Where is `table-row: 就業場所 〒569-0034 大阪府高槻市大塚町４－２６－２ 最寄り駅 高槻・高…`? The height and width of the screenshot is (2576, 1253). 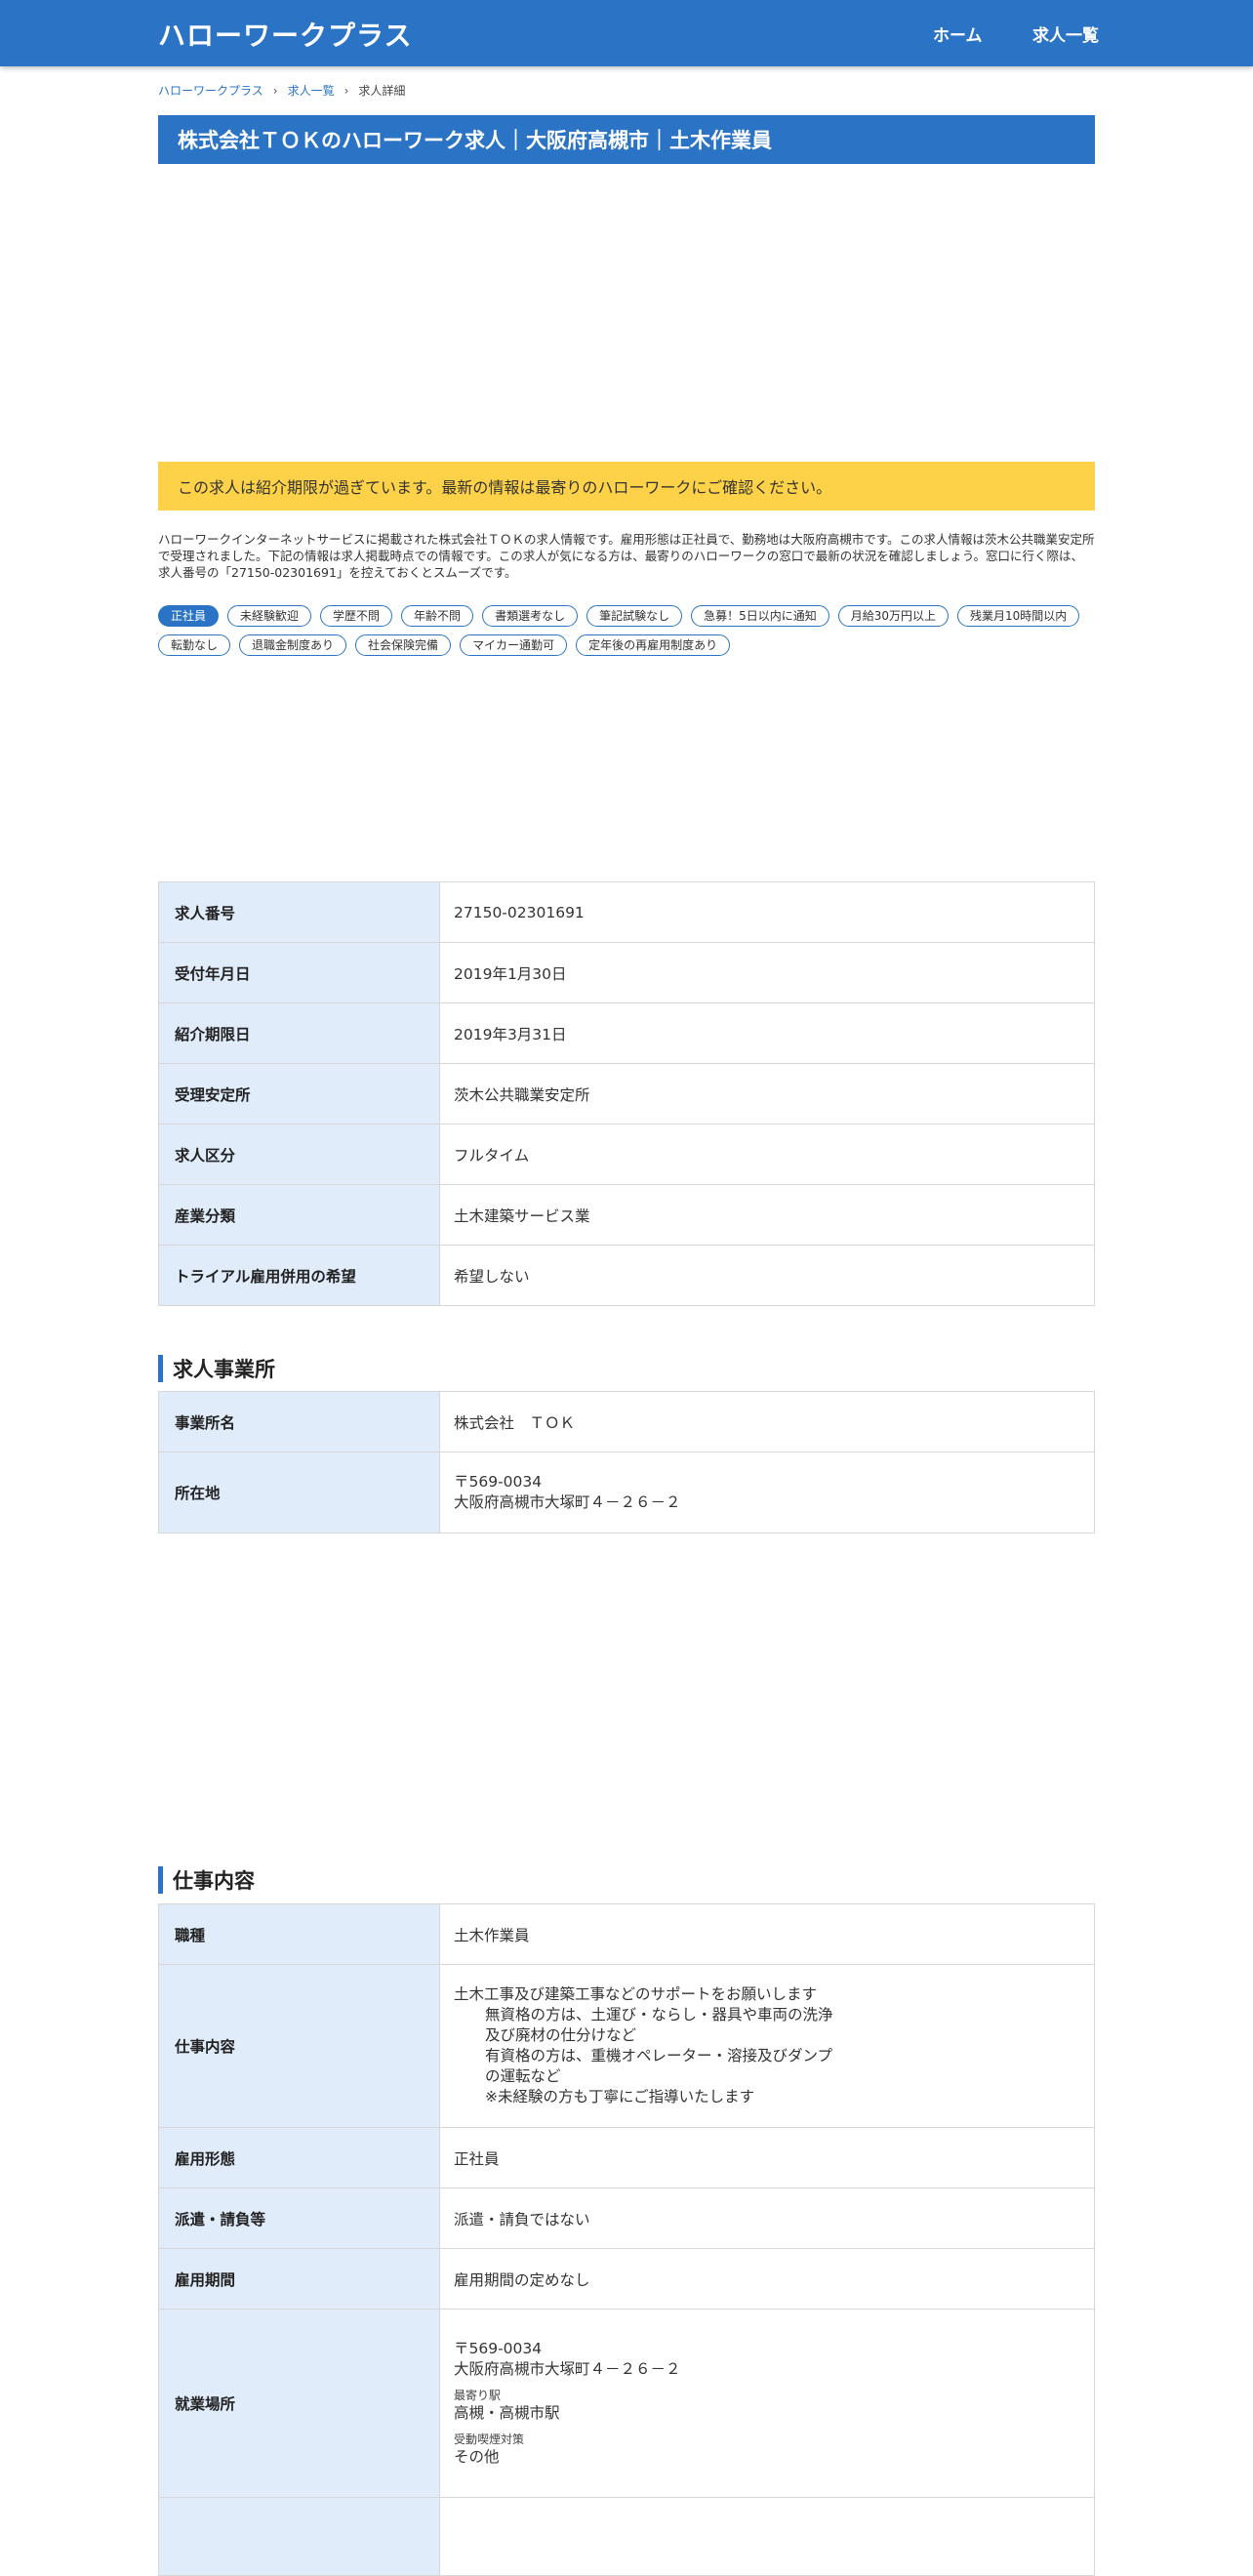
table-row: 就業場所 〒569-0034 大阪府高槻市大塚町４－２６－２ 最寄り駅 高槻・高… is located at coordinates (626, 2403).